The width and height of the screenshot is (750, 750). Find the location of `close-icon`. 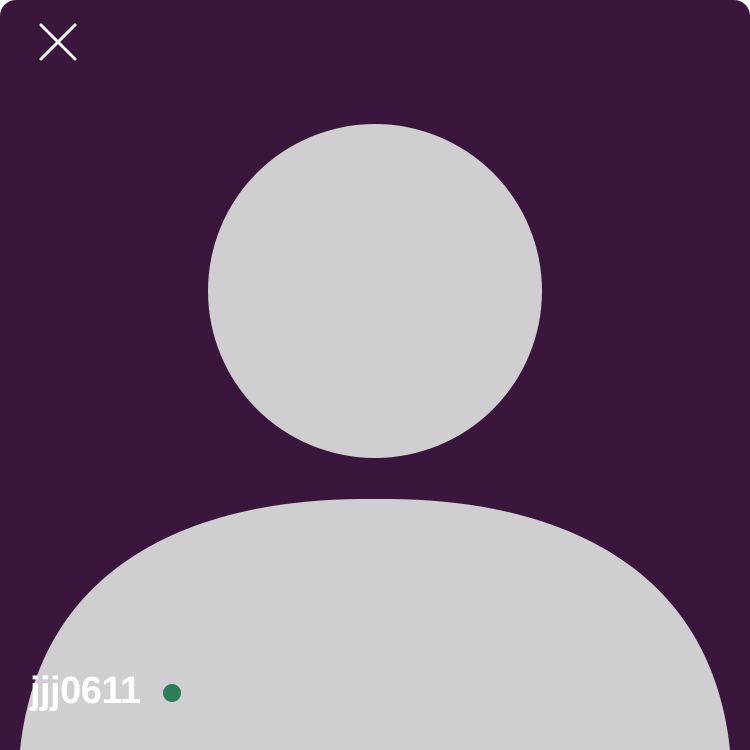

close-icon is located at coordinates (58, 42).